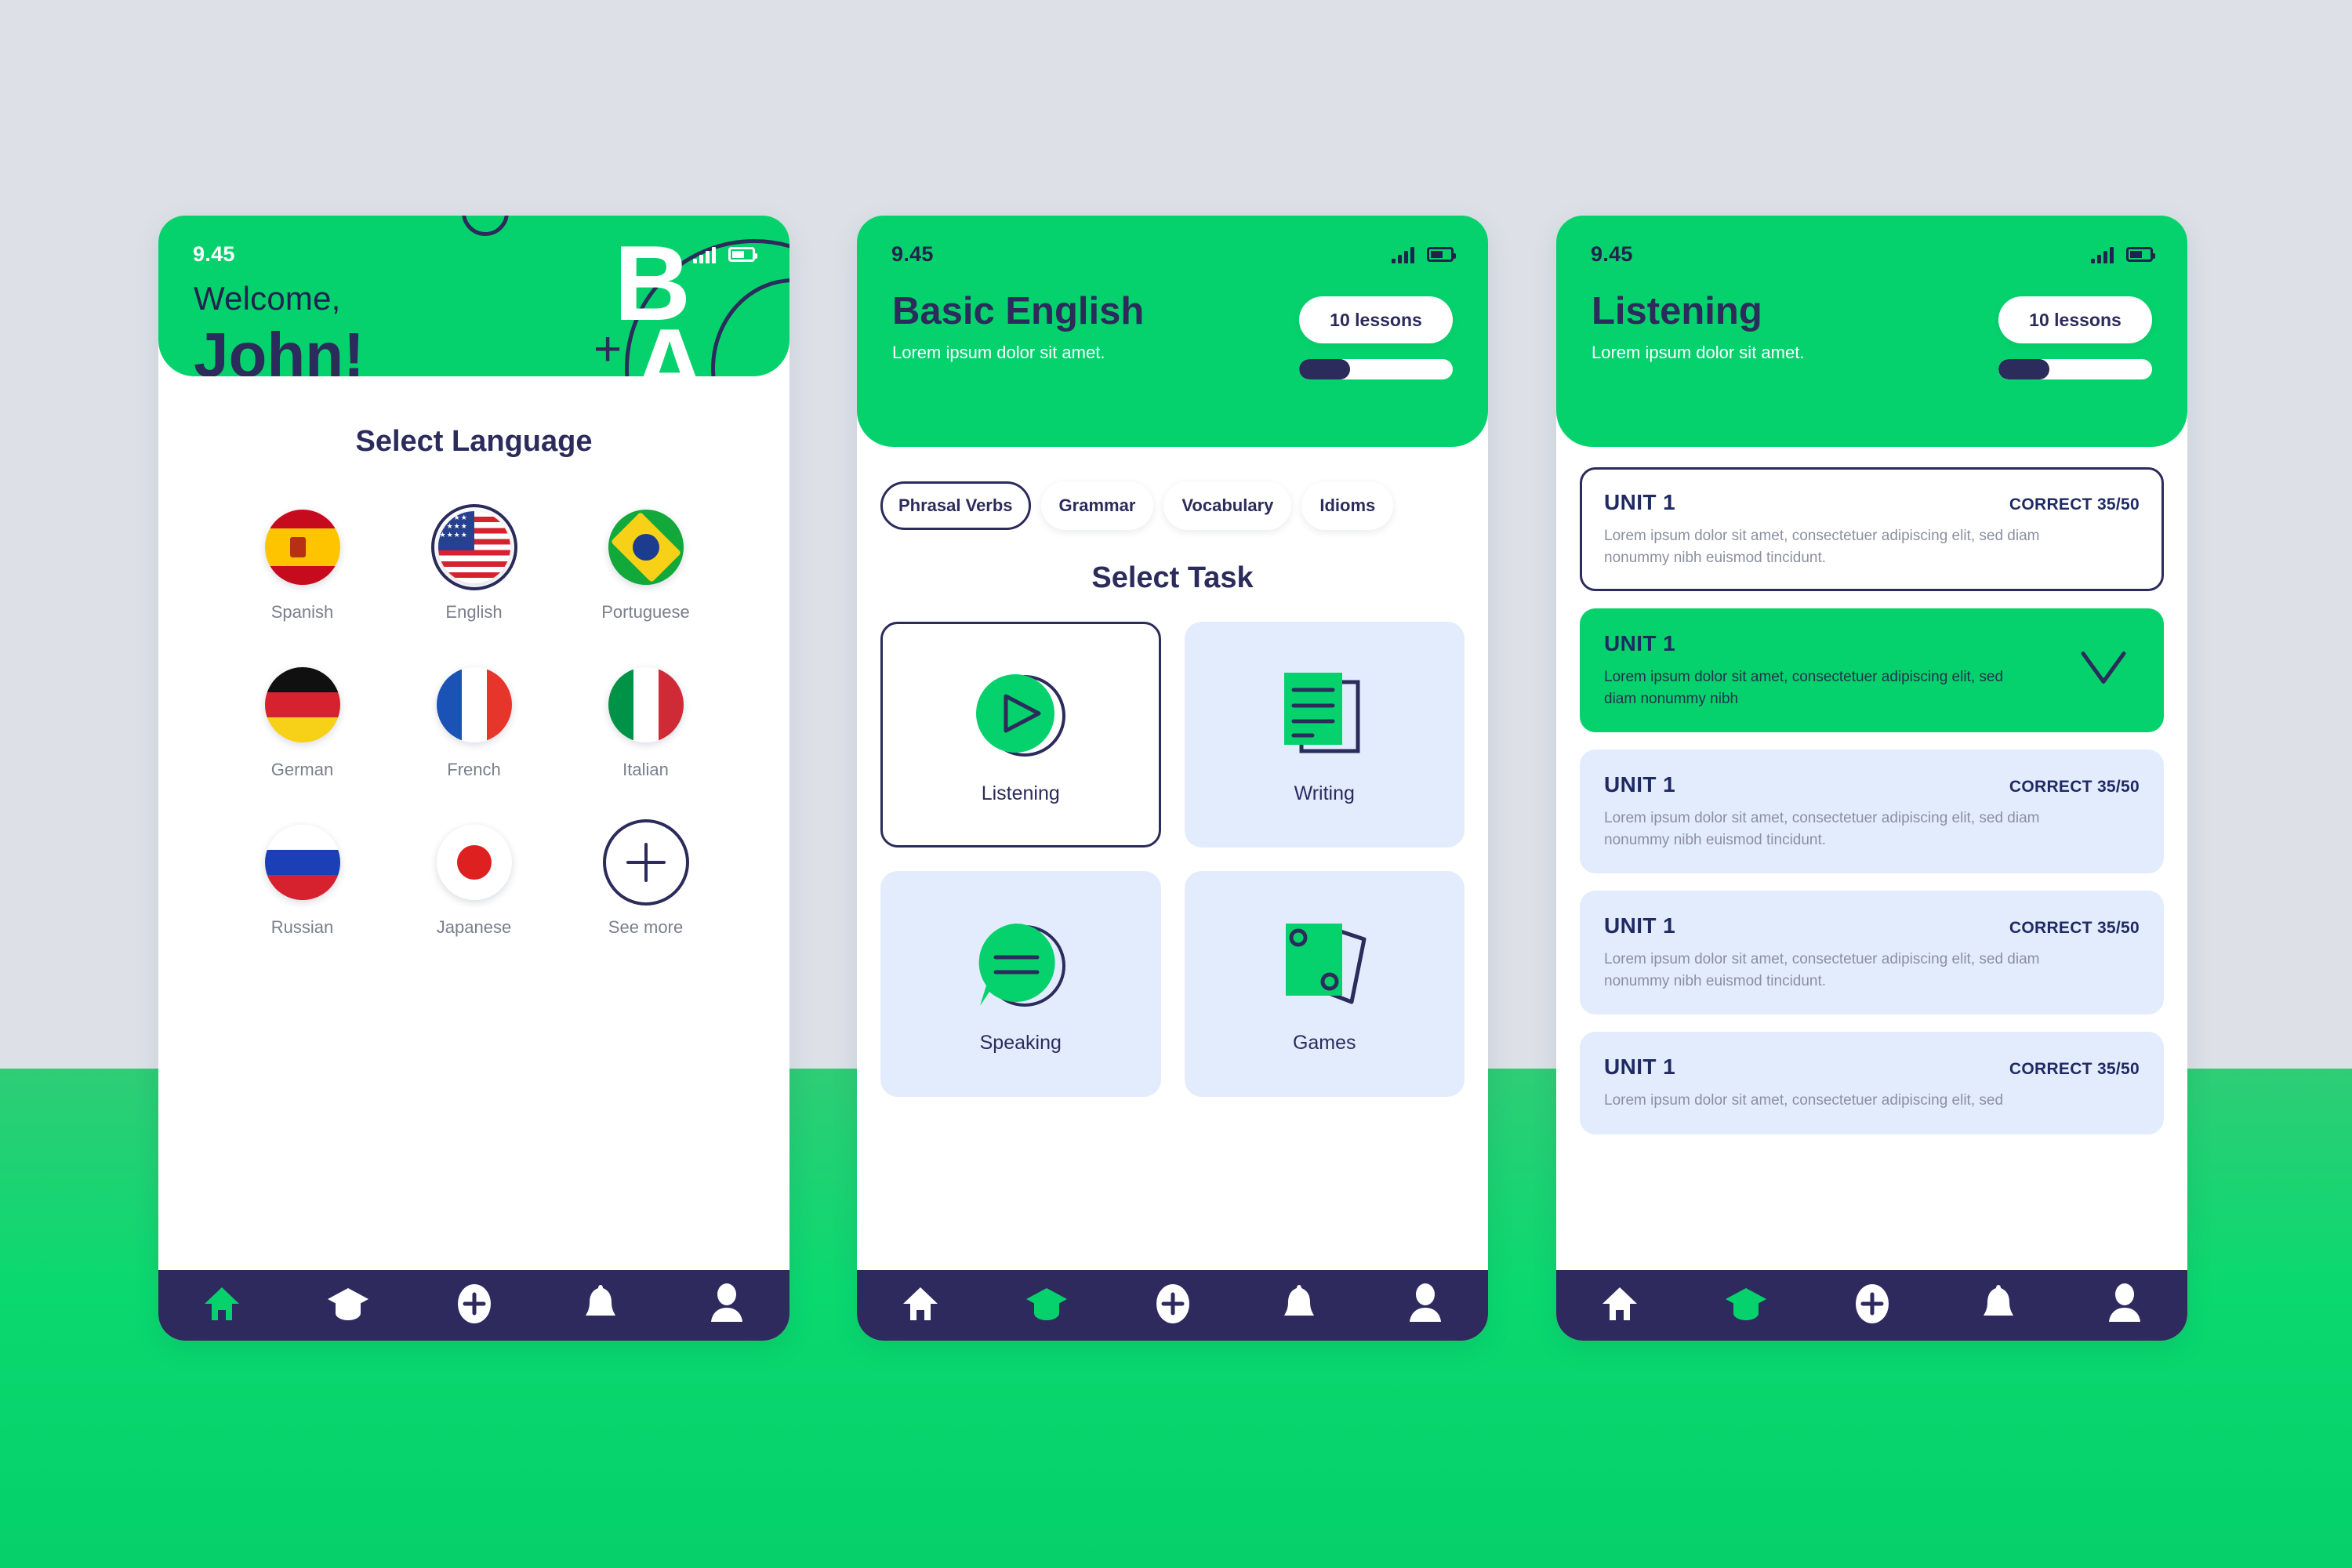 The width and height of the screenshot is (2352, 1568). Describe the element at coordinates (1172, 577) in the screenshot. I see `select-task-title: Select Task` at that location.